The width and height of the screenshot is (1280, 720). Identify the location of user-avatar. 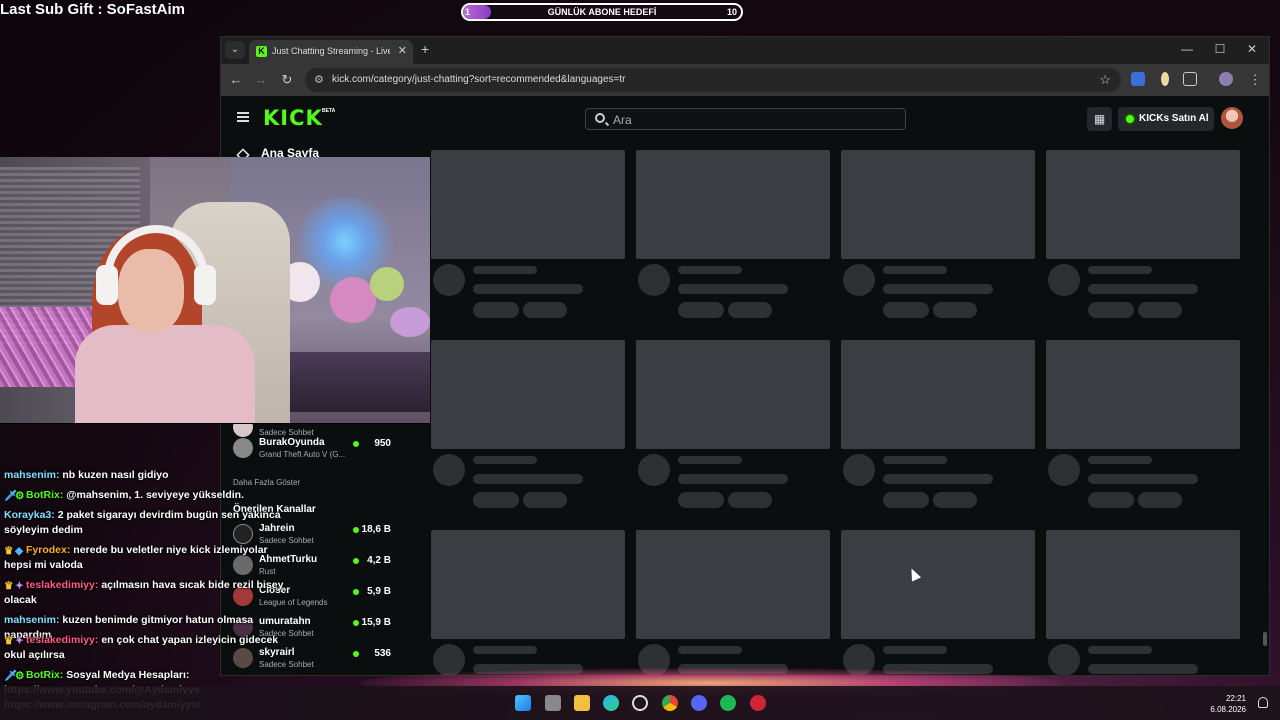
(1232, 118).